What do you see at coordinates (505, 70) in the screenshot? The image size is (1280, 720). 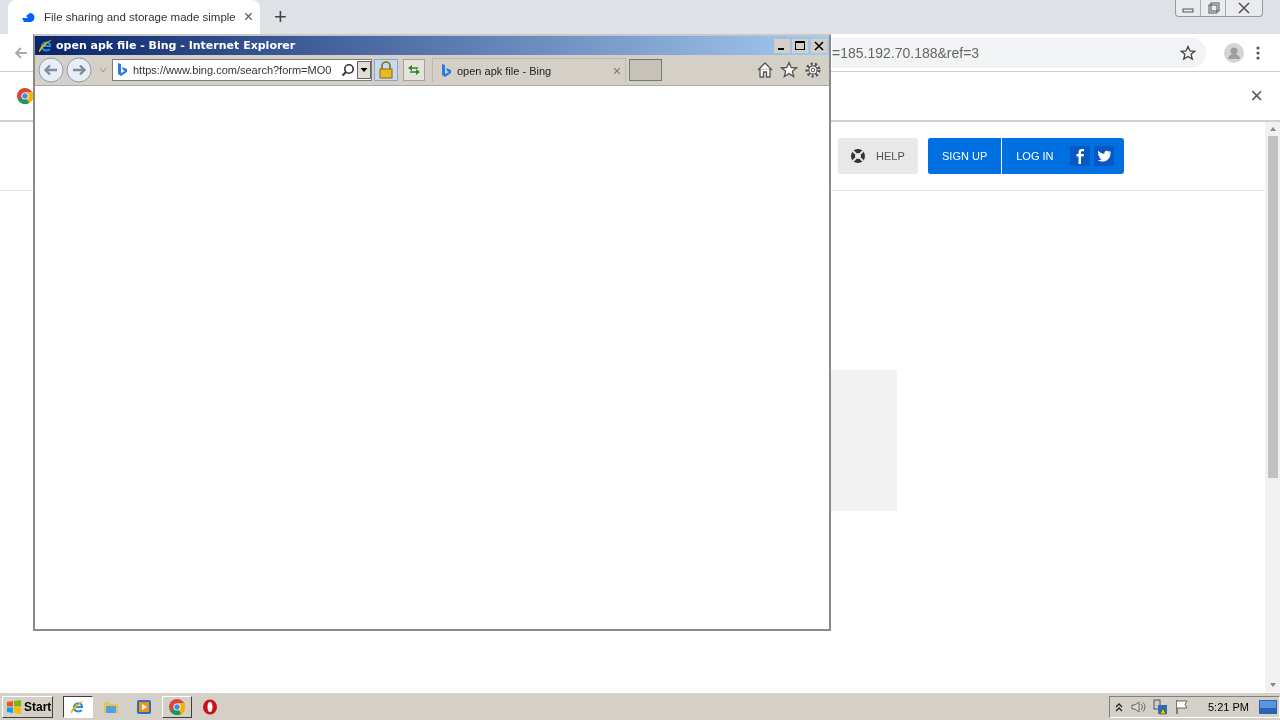 I see `tab-title: open apk file - Bing` at bounding box center [505, 70].